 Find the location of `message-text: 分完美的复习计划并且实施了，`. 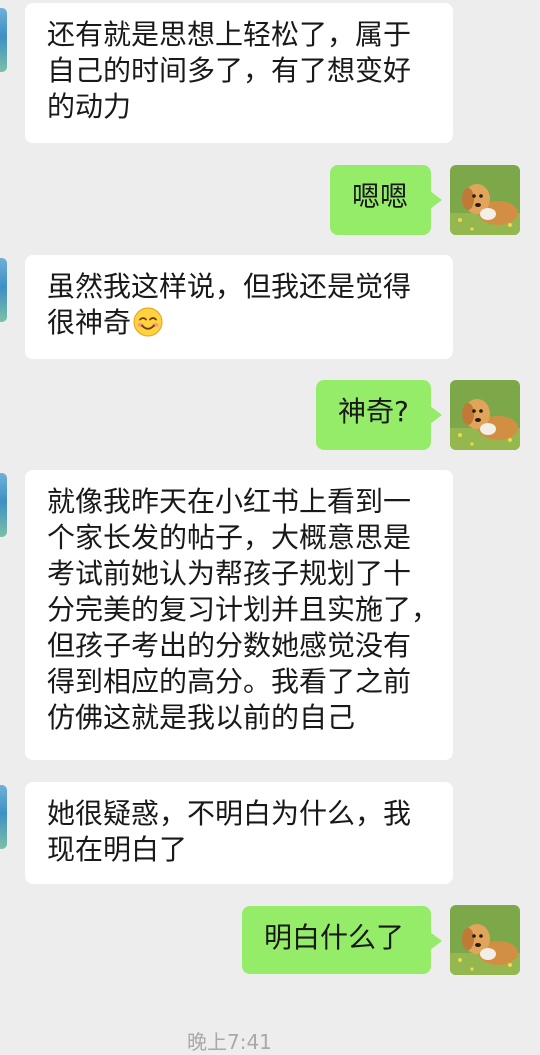

message-text: 分完美的复习计划并且实施了， is located at coordinates (243, 609).